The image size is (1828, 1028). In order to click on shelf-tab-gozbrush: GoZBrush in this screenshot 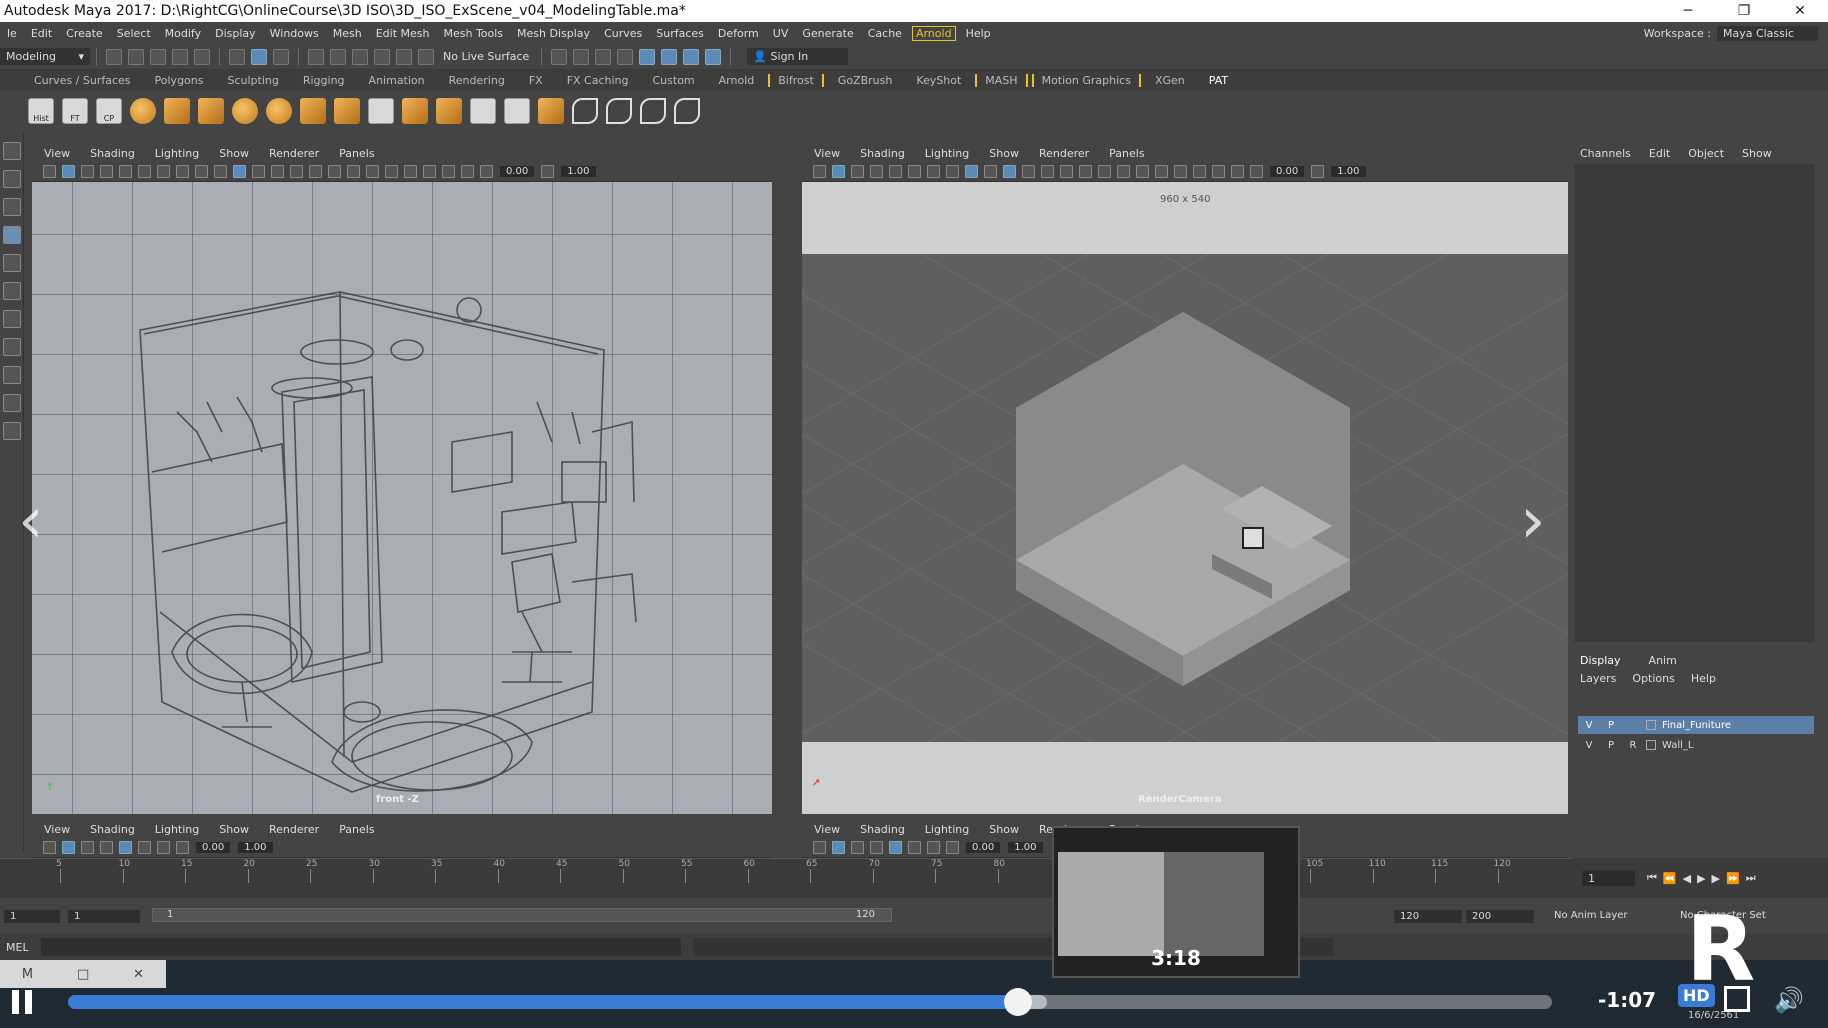, I will do `click(865, 80)`.